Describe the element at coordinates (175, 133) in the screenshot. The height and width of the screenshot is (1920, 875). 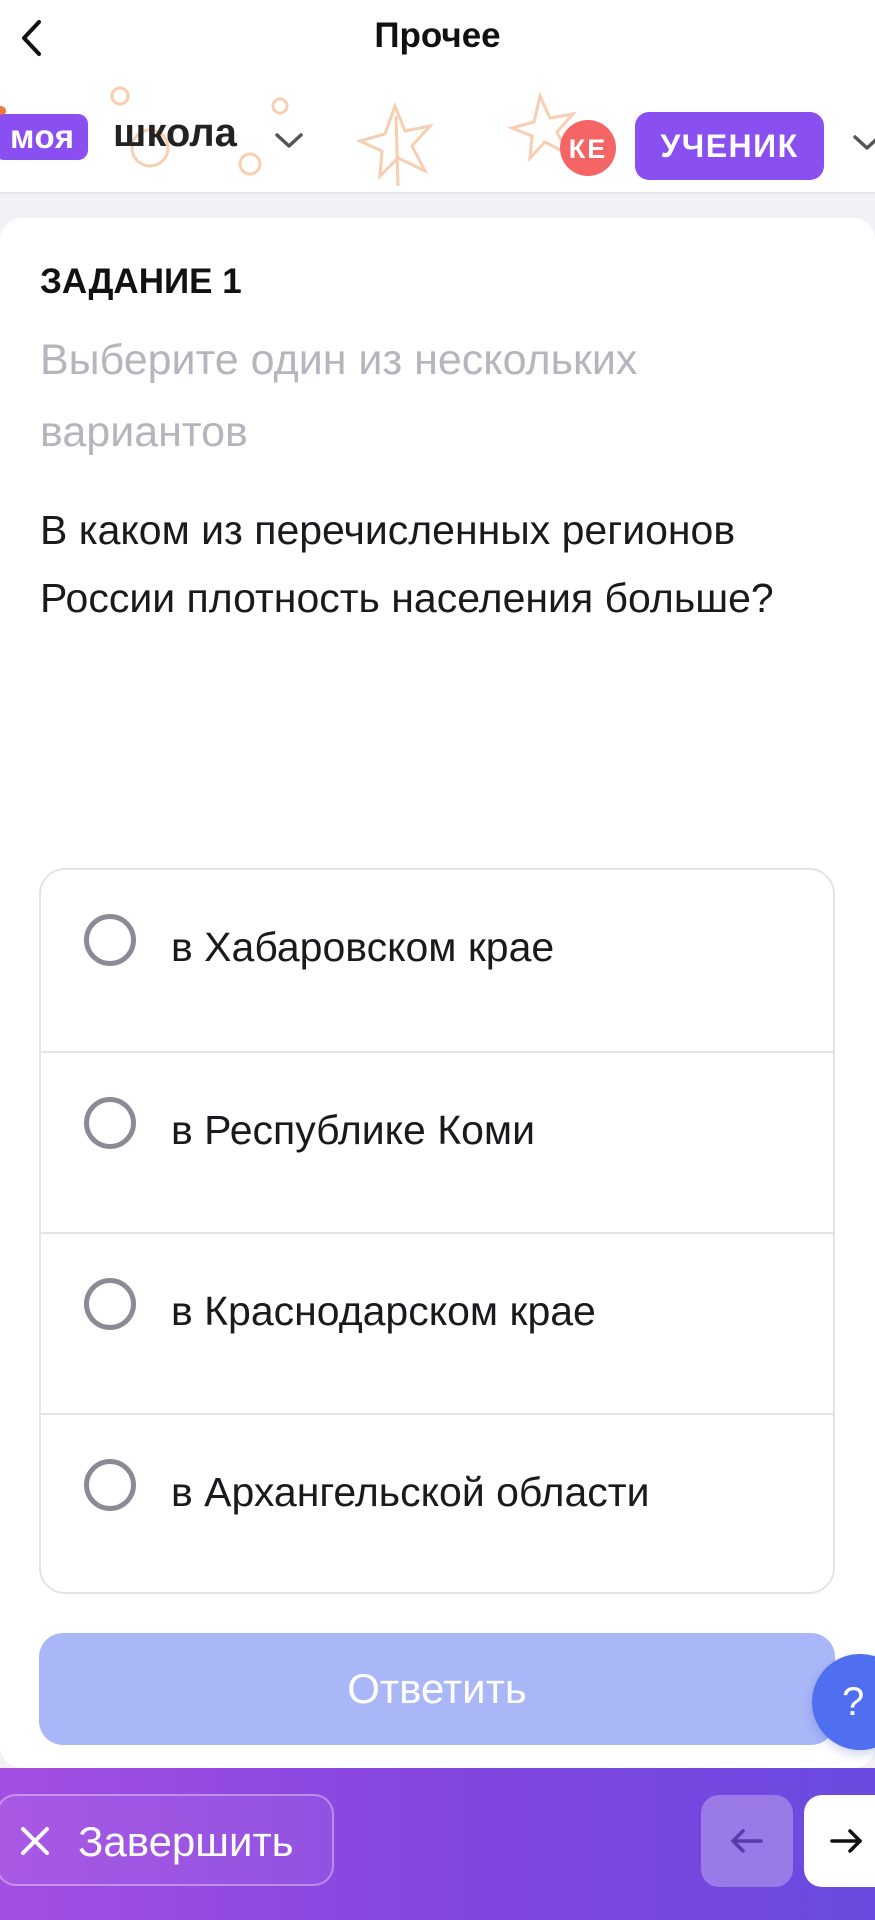
I see `logo-text: школа` at that location.